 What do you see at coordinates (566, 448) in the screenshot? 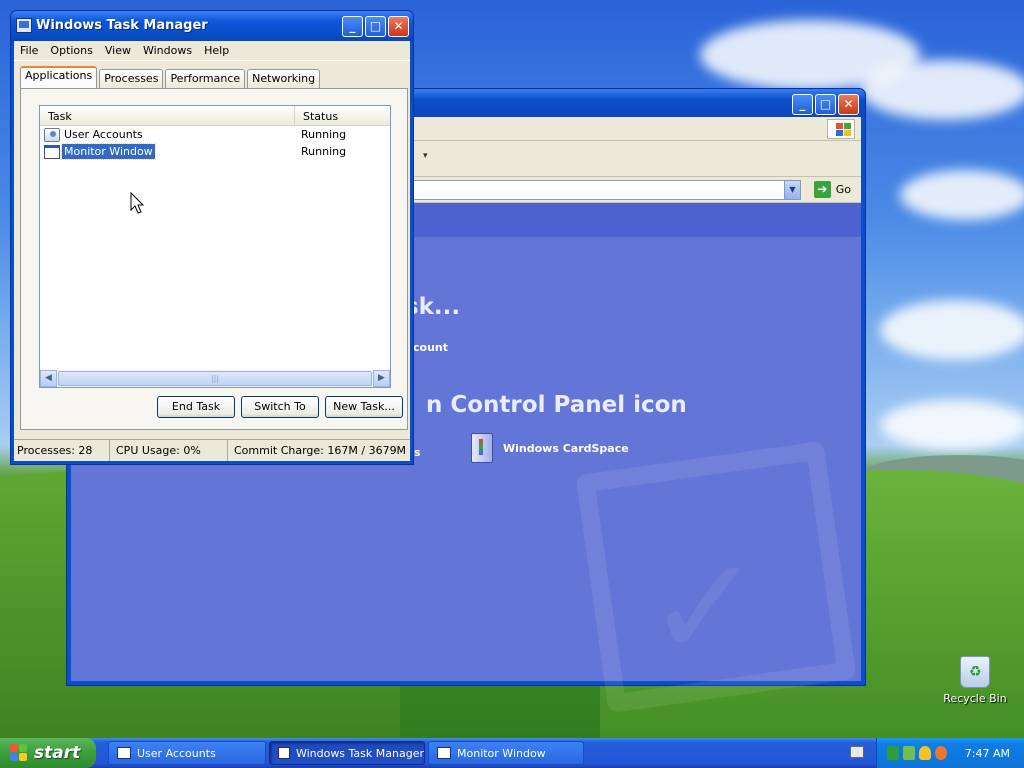
I see `cardspace-label: Windows CardSpace` at bounding box center [566, 448].